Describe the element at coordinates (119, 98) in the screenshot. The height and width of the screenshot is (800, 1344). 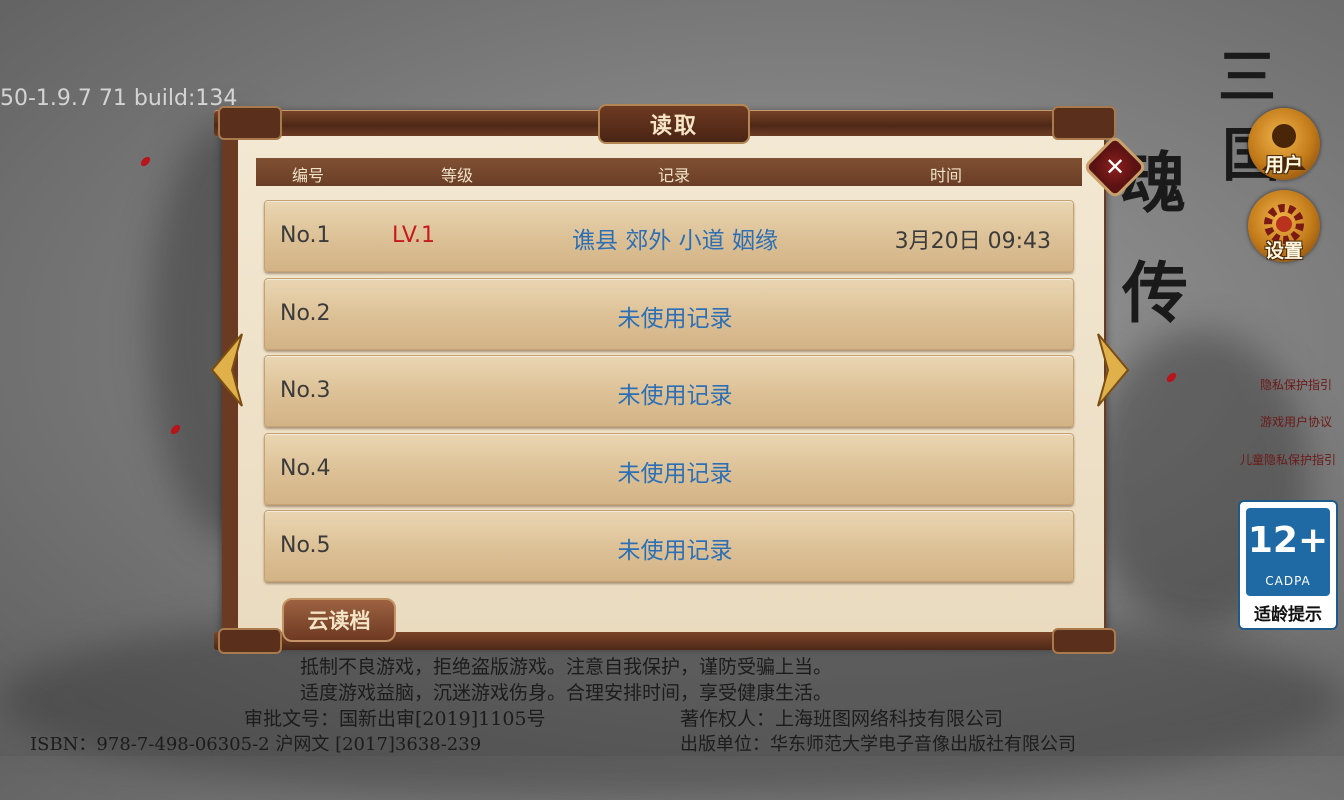
I see `version-text: 50-1.9.7 71 build:134` at that location.